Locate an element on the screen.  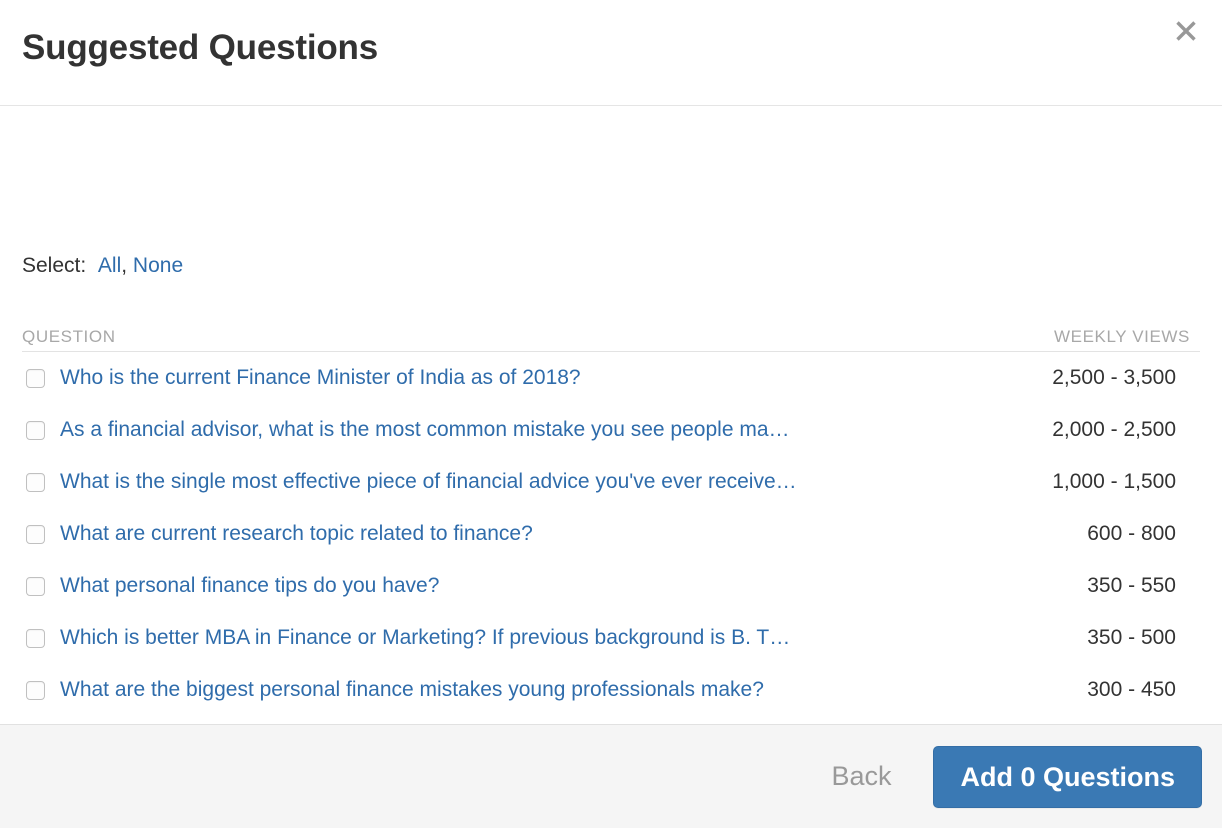
weekly-views-cell: 350 - 500 is located at coordinates (1131, 637).